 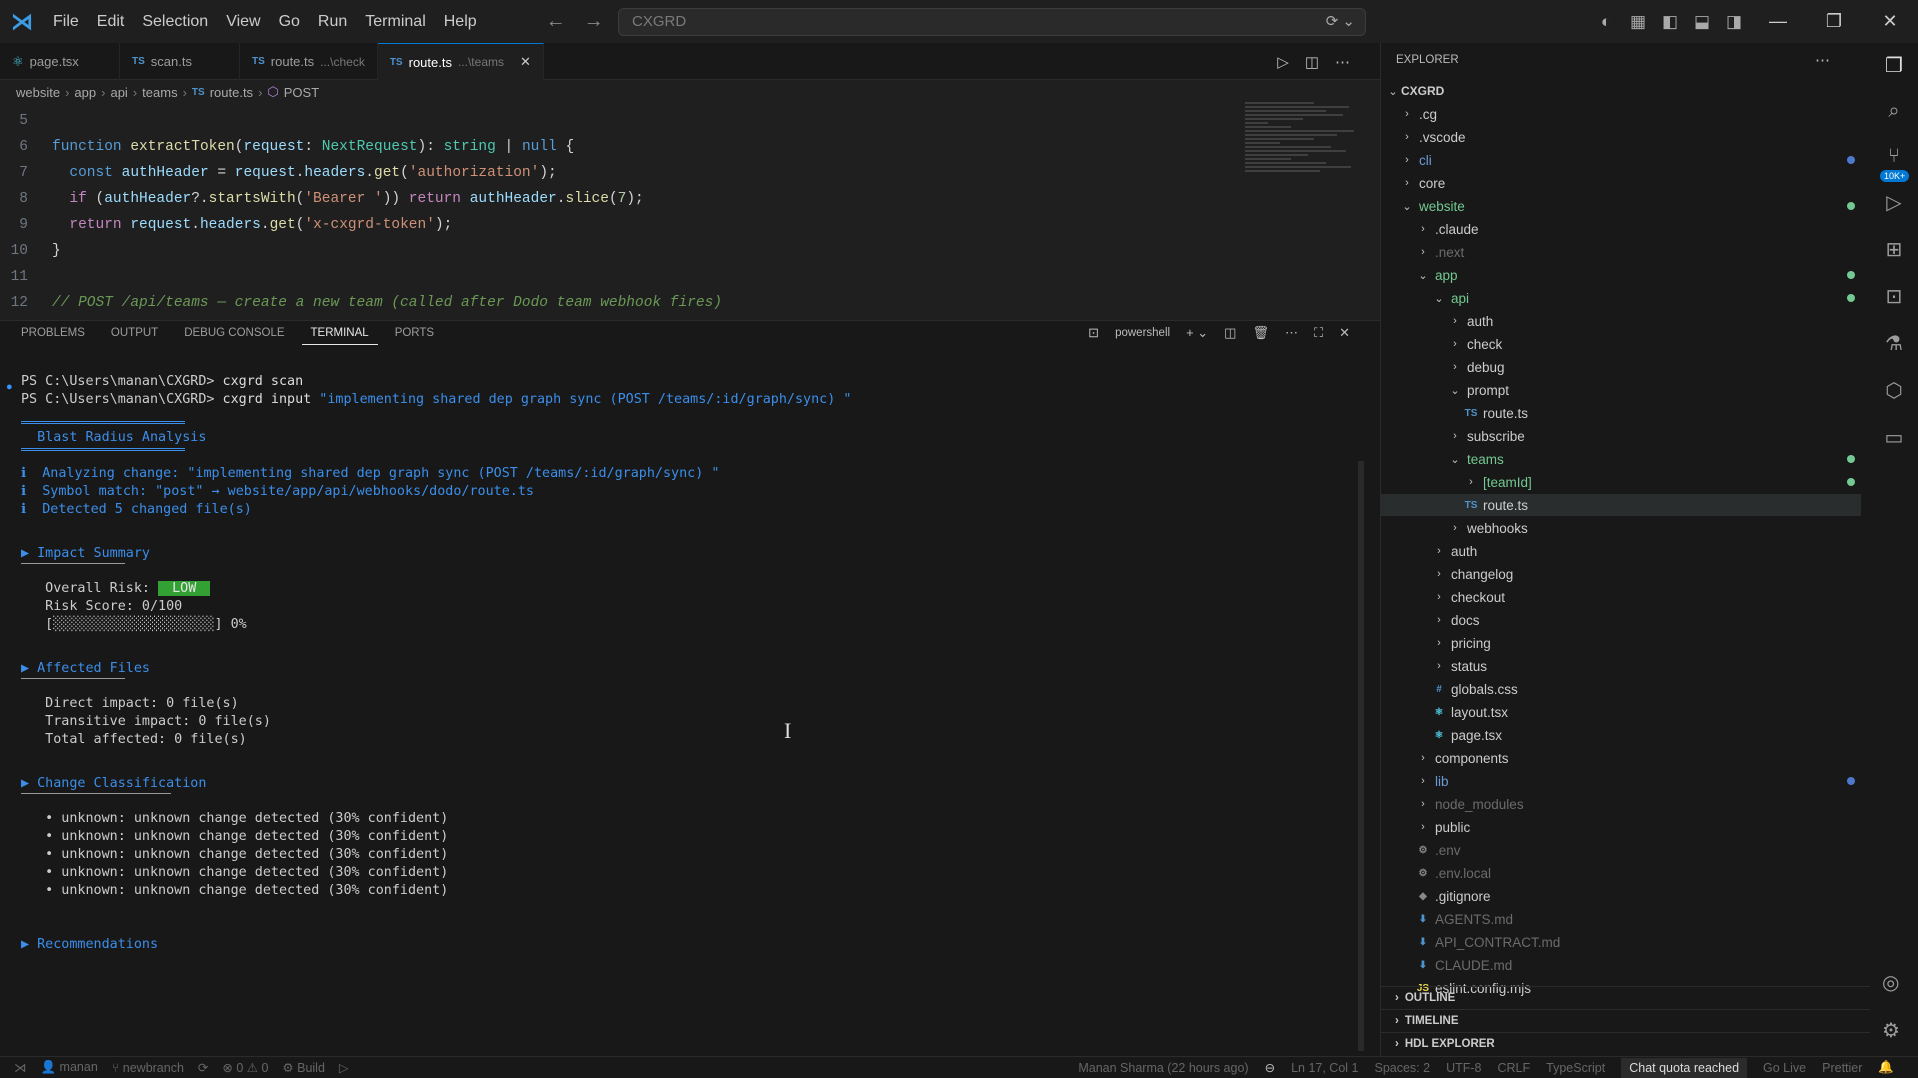 I want to click on tab-route-check: TS route.ts ...\check, so click(x=309, y=61).